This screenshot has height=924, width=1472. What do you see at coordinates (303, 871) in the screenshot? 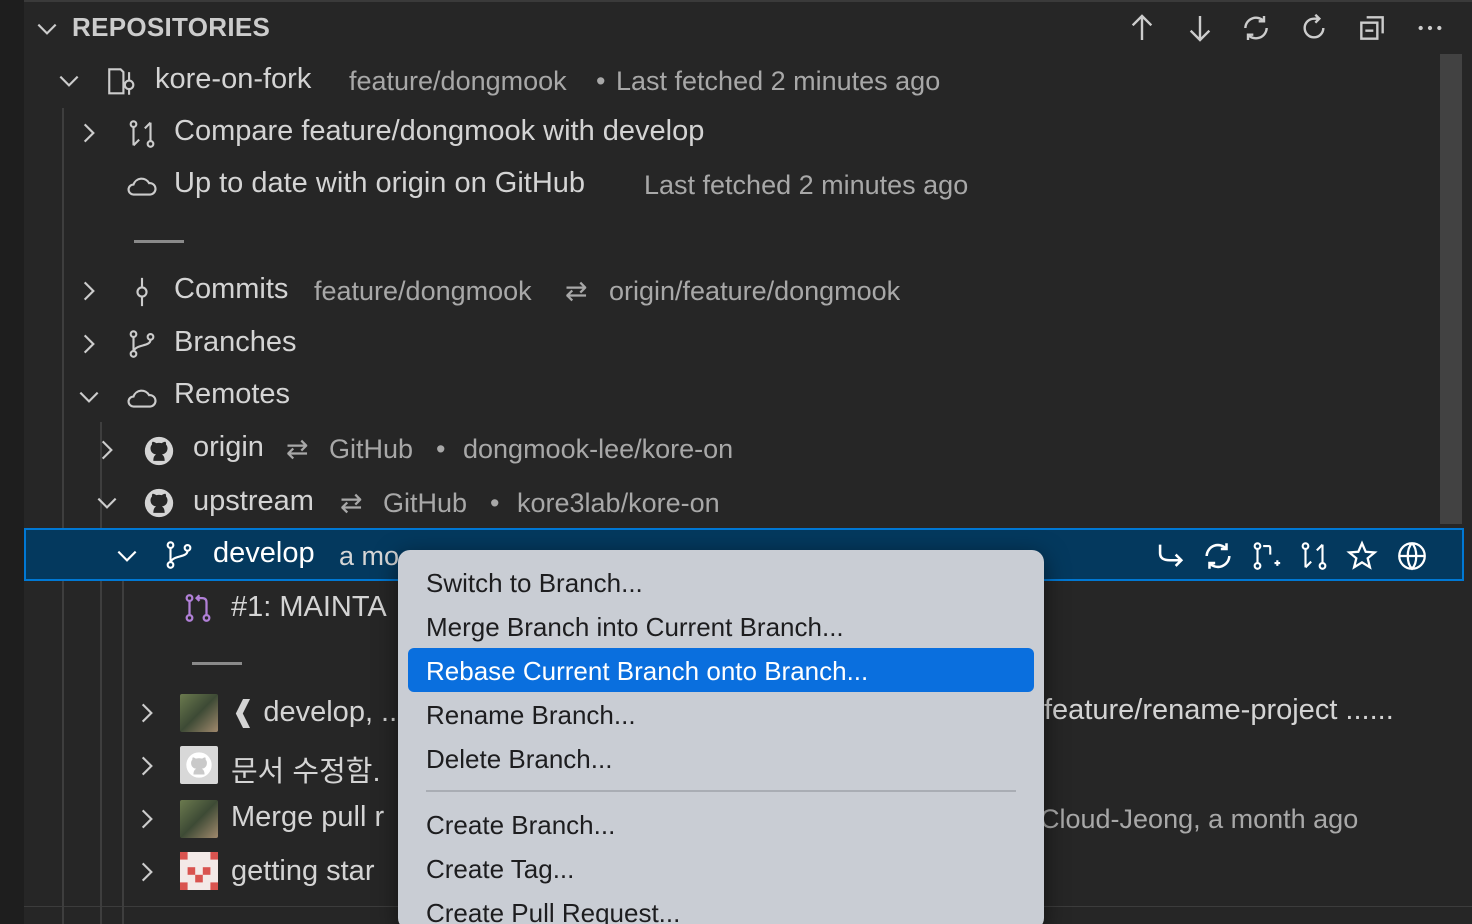
I see `commit-label: getting star` at bounding box center [303, 871].